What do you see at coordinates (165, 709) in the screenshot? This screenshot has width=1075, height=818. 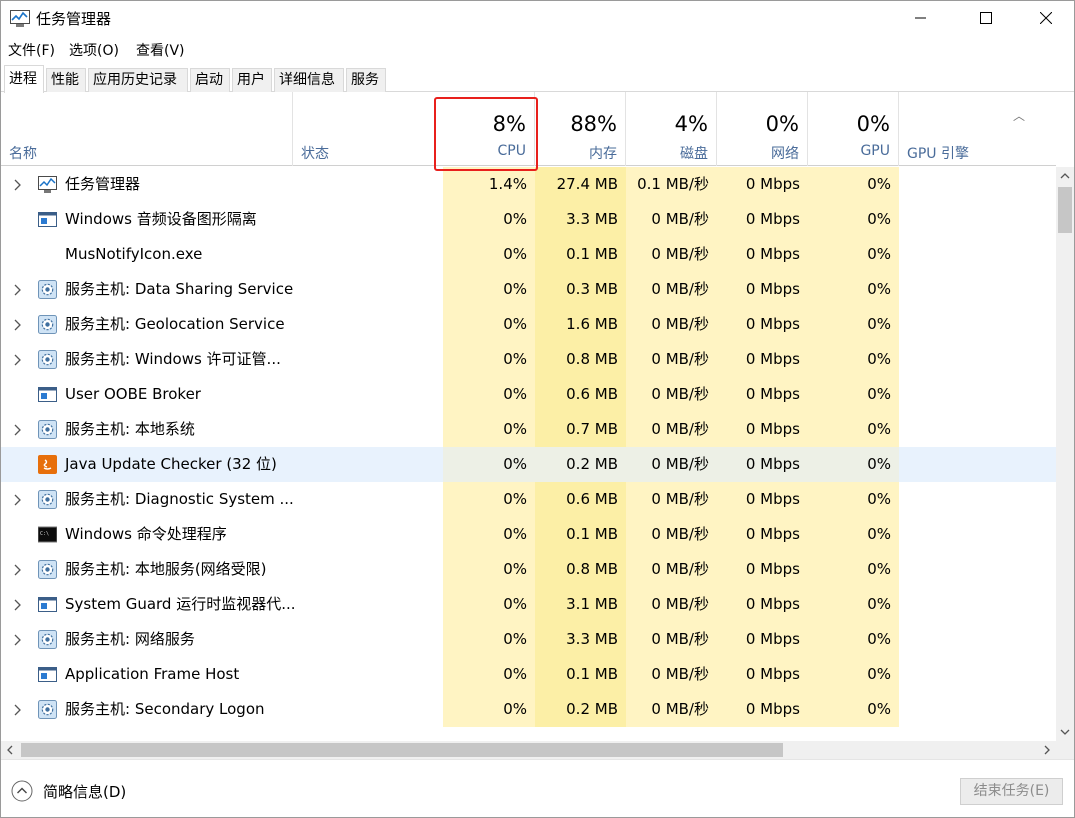 I see `process-name: 服务主机: Secondary Logon` at bounding box center [165, 709].